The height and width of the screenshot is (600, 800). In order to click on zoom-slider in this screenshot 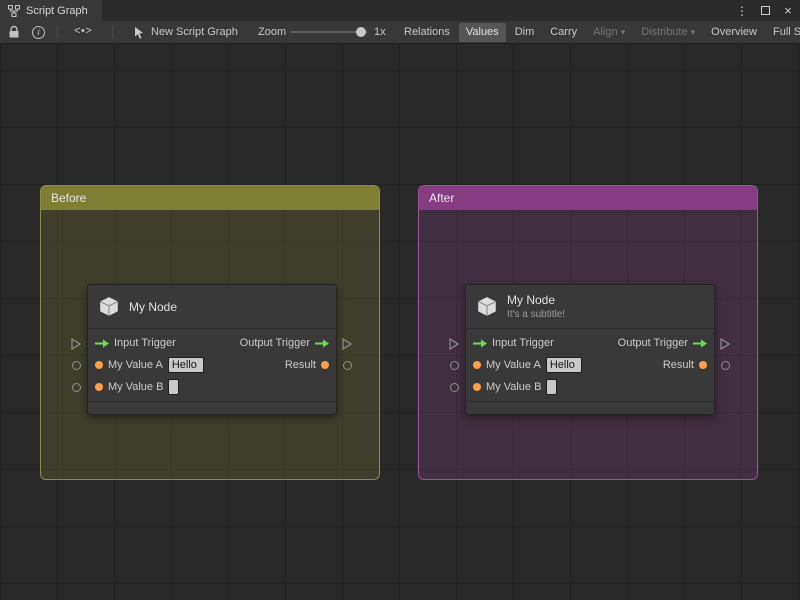, I will do `click(329, 32)`.